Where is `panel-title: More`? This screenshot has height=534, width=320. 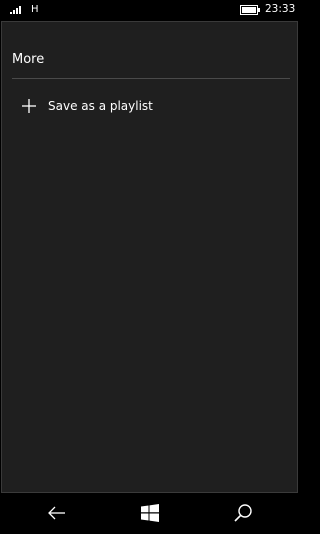
panel-title: More is located at coordinates (28, 59).